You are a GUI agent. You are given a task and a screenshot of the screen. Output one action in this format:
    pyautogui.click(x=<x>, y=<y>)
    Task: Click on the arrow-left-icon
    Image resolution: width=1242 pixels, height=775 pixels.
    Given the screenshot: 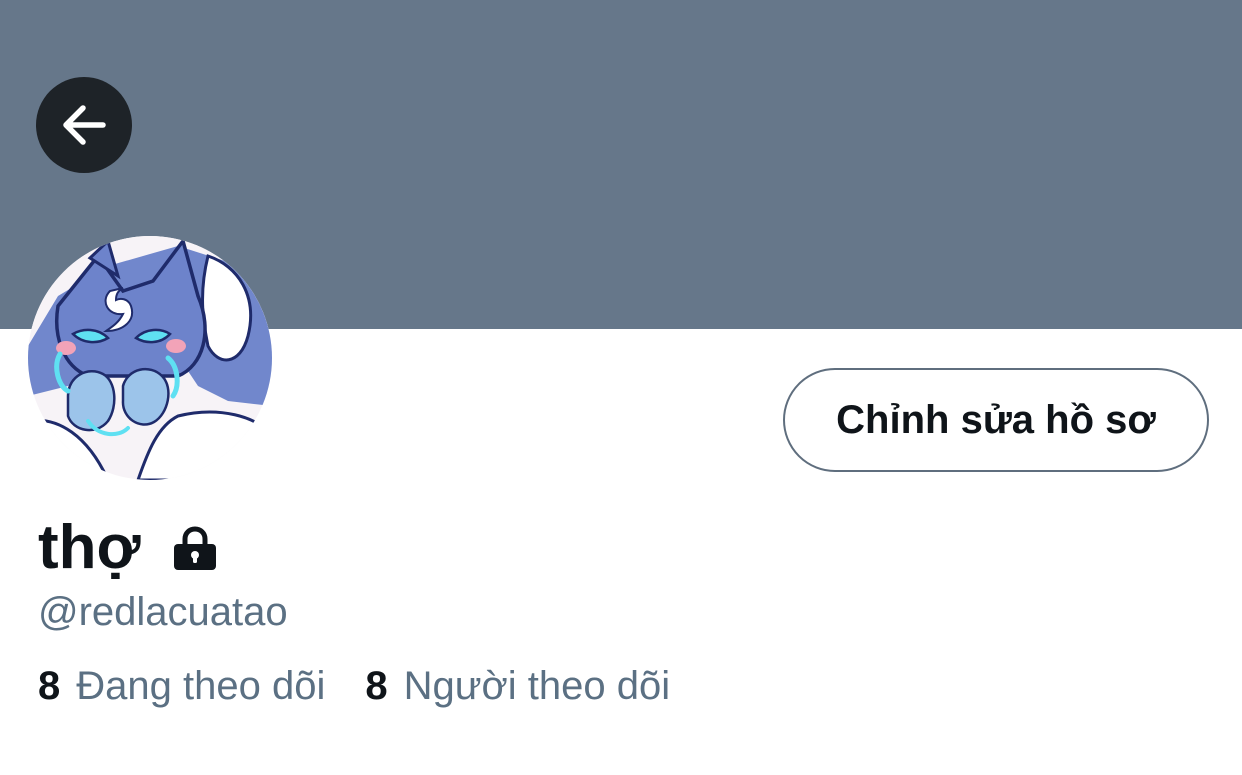 What is the action you would take?
    pyautogui.click(x=84, y=125)
    